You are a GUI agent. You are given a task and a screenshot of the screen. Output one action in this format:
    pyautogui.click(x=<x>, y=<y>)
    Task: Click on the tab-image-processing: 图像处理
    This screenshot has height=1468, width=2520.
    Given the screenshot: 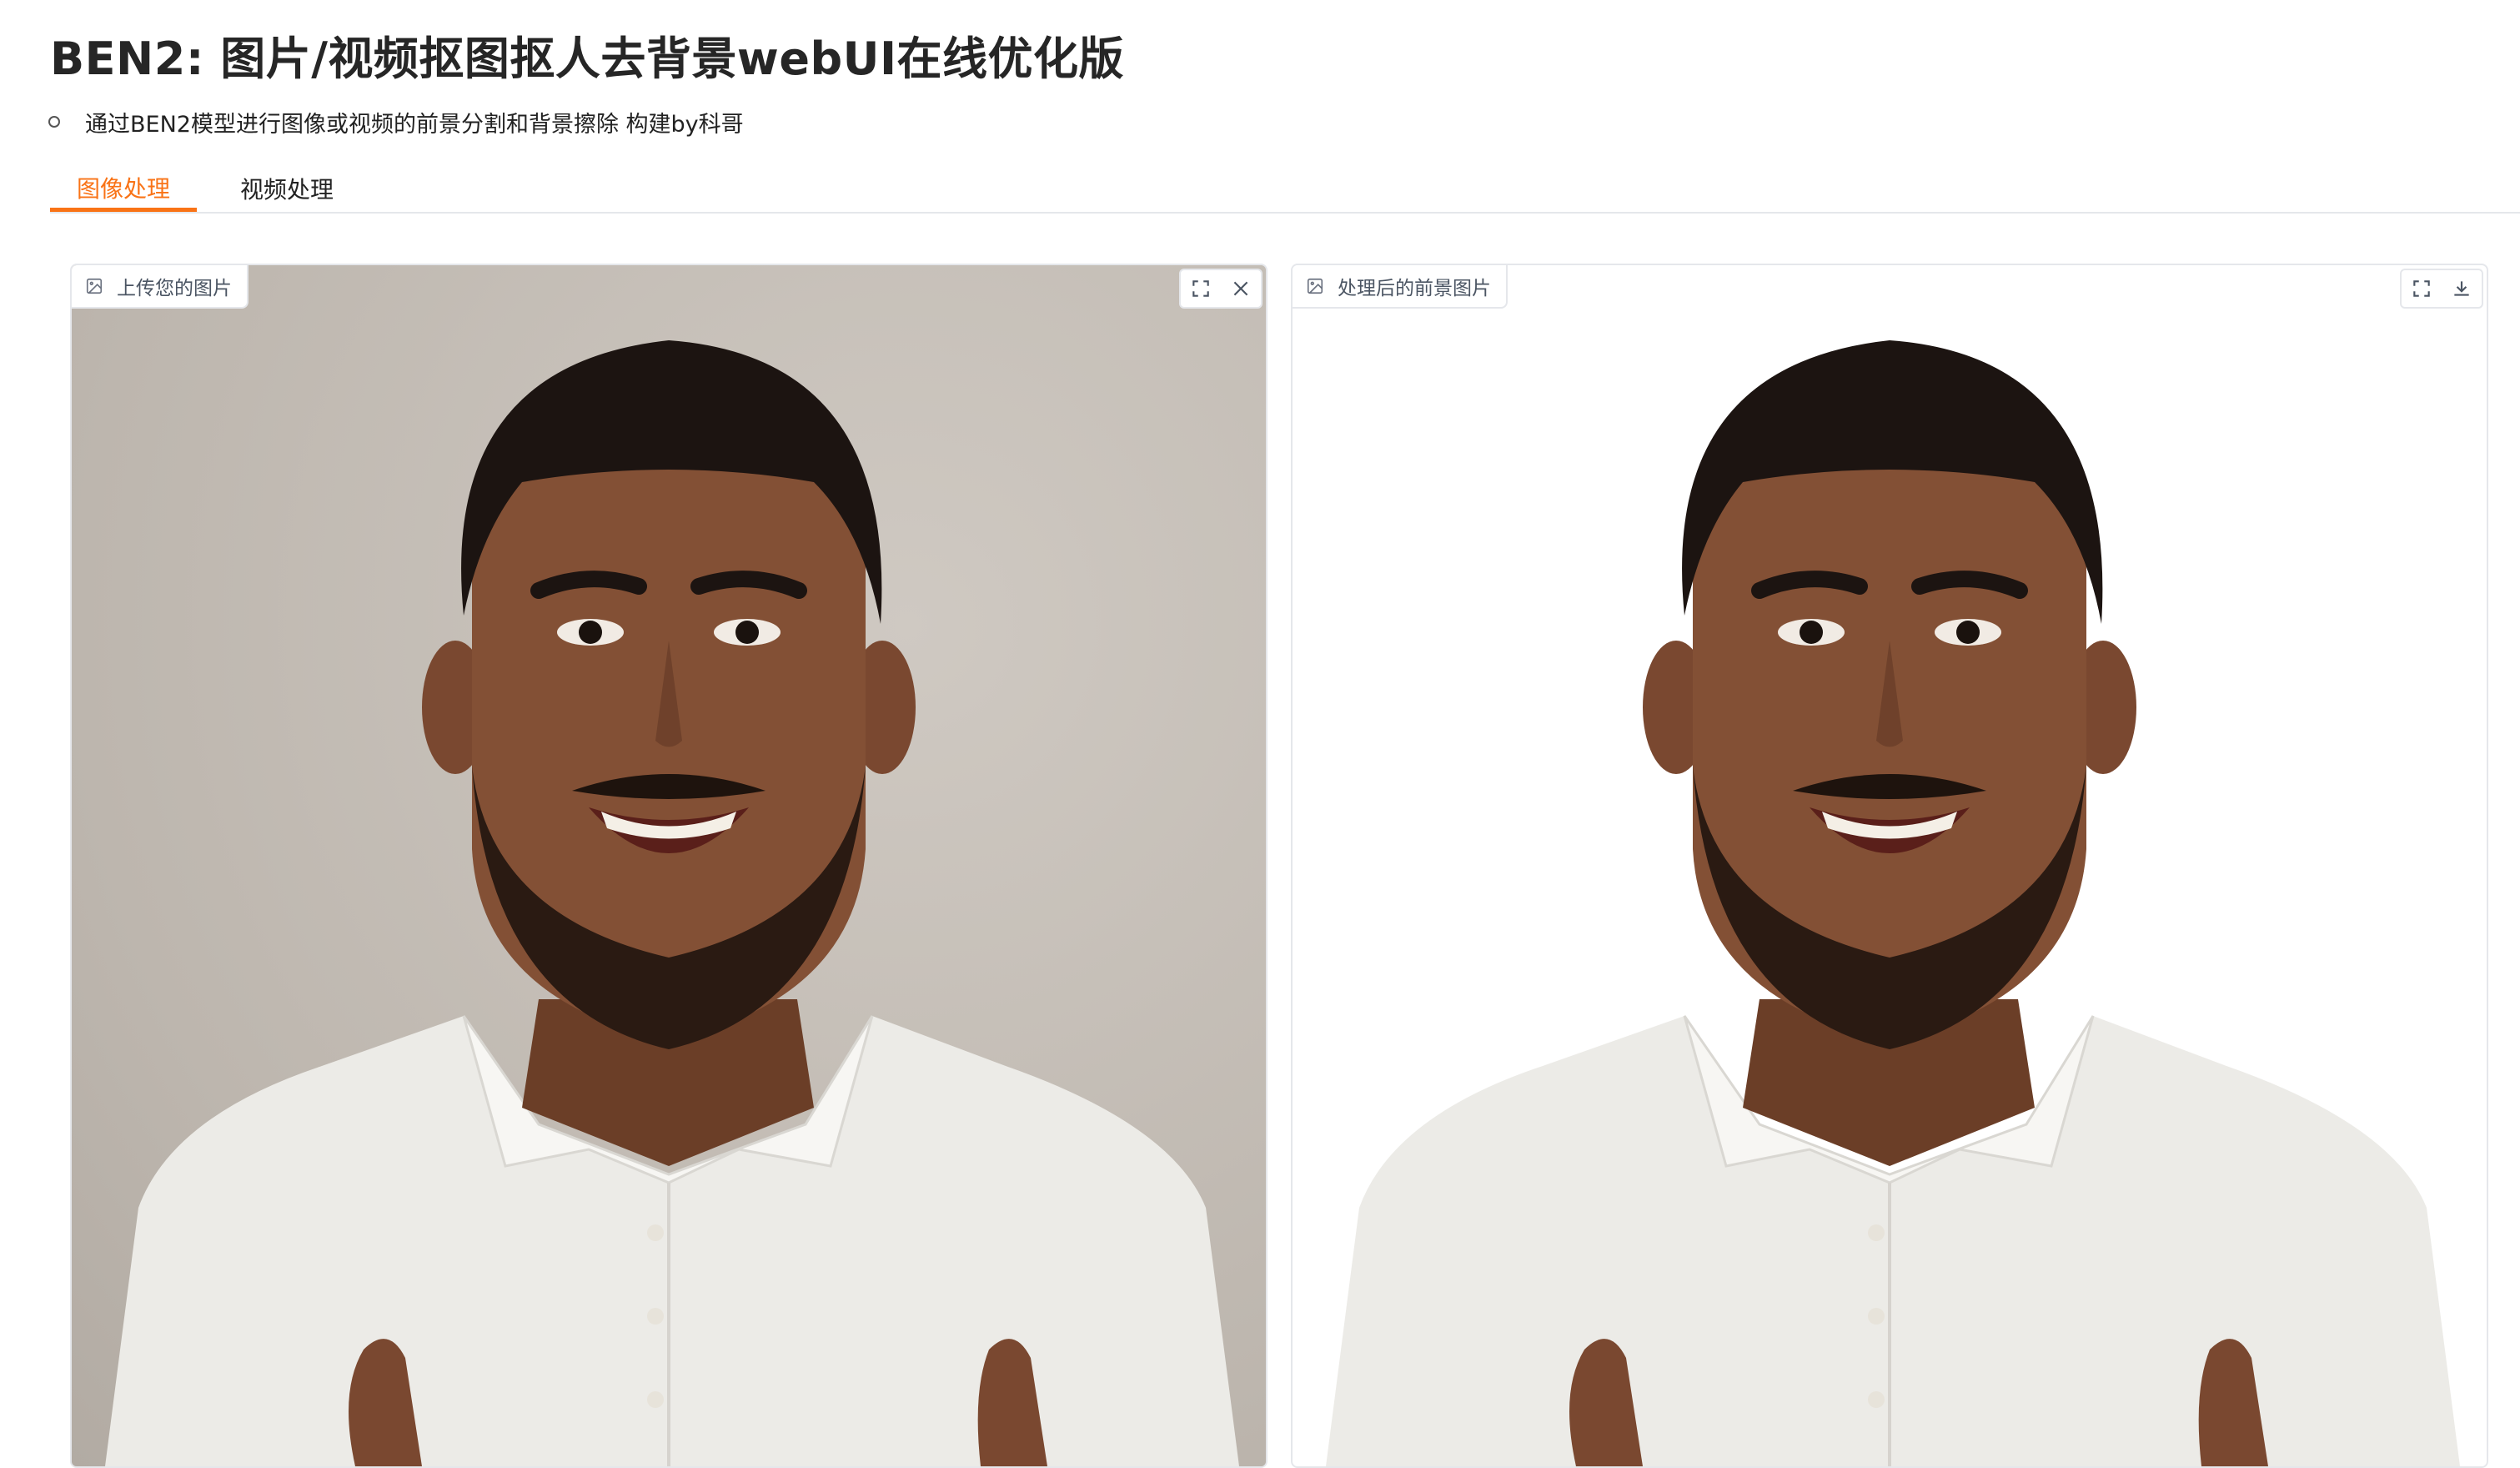 What is the action you would take?
    pyautogui.click(x=123, y=189)
    